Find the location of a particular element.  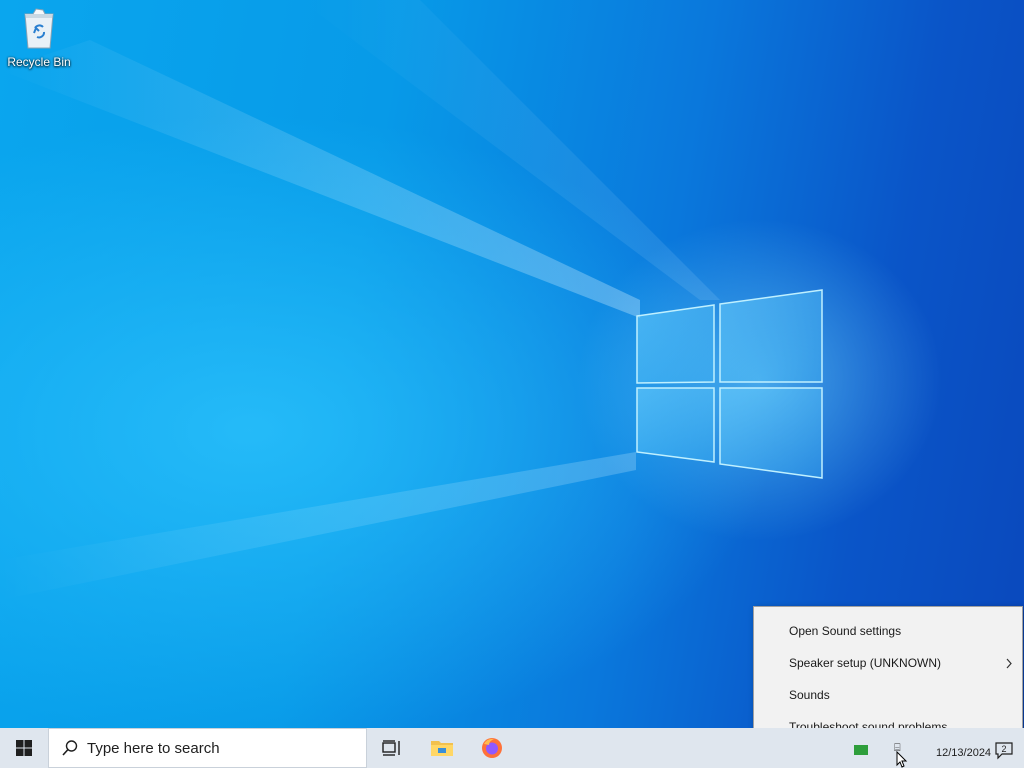

notification-center-icon: 2 is located at coordinates (1004, 750).